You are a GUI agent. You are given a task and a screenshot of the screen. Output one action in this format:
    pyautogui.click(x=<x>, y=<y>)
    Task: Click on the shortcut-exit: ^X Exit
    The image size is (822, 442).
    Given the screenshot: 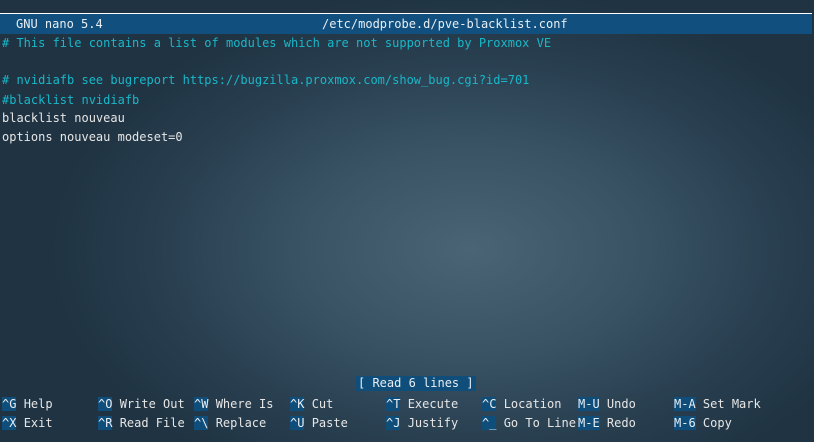 What is the action you would take?
    pyautogui.click(x=27, y=423)
    